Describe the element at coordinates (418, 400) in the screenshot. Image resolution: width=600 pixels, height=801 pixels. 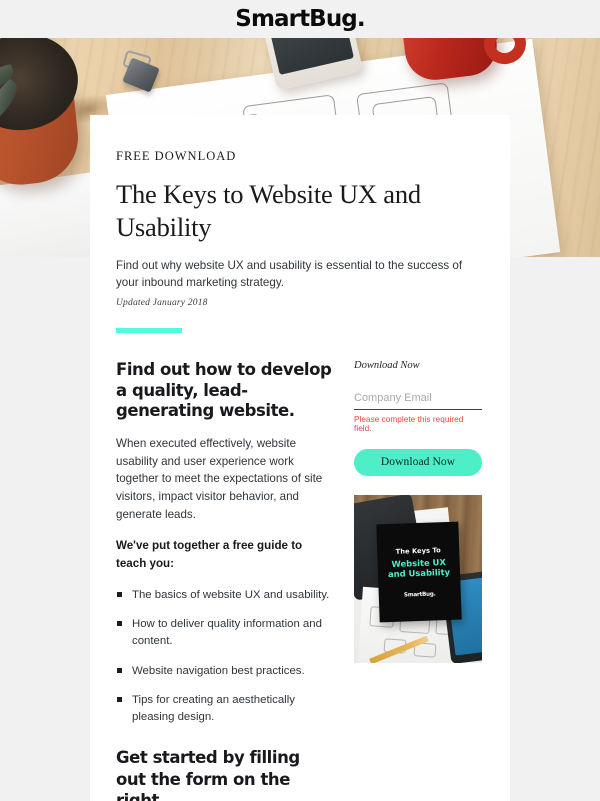
I see `company-email-input` at that location.